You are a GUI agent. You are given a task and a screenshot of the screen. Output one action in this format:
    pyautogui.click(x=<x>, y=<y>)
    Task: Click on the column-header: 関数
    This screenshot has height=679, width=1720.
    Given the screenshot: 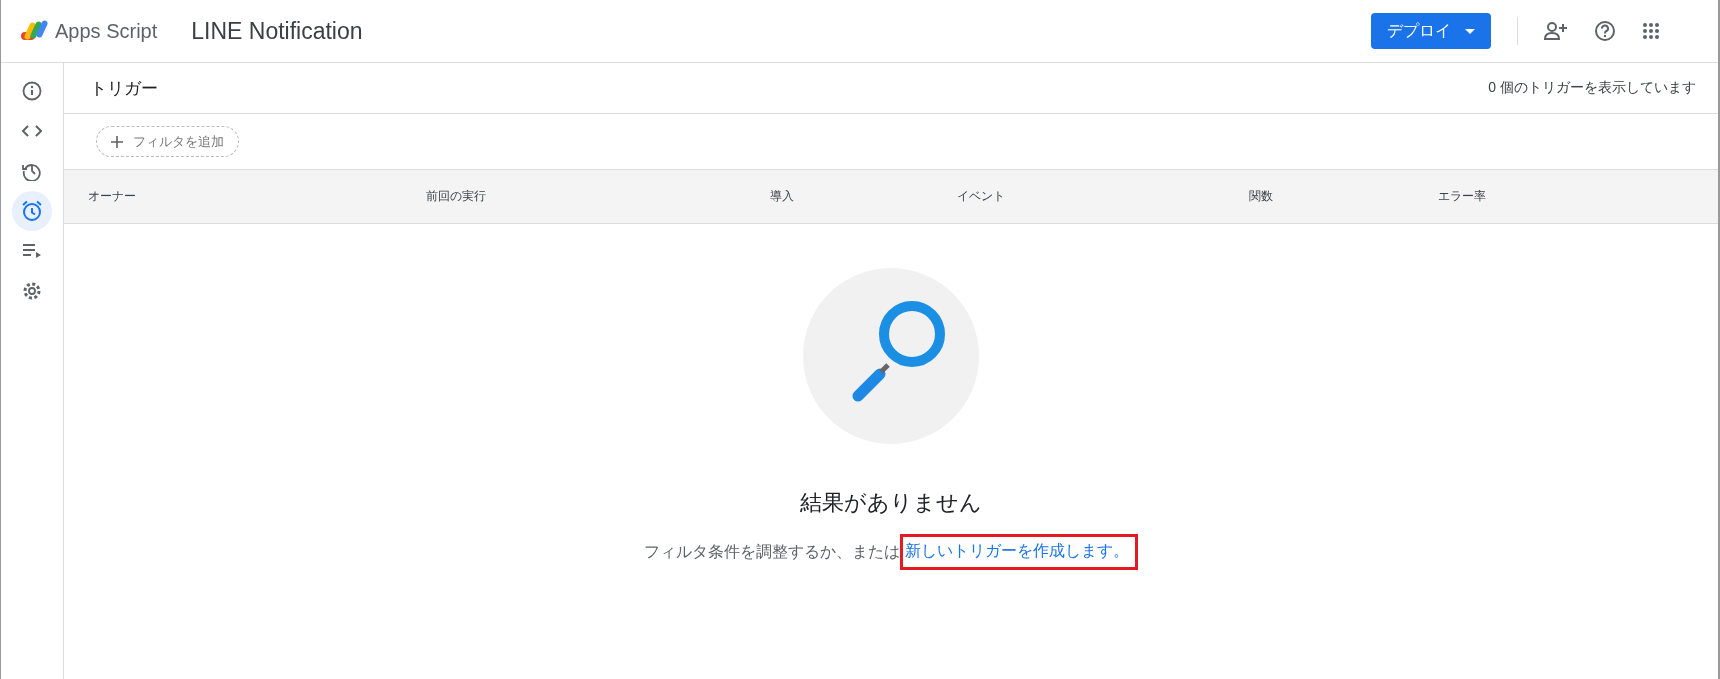 What is the action you would take?
    pyautogui.click(x=1261, y=196)
    